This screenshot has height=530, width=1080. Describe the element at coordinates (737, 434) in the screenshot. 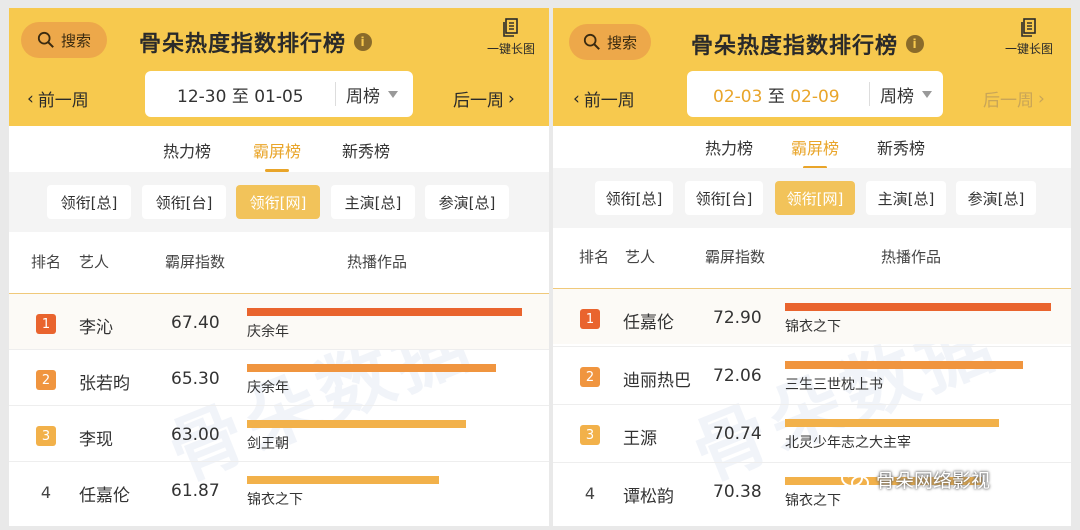

I see `score-value: 70.74` at that location.